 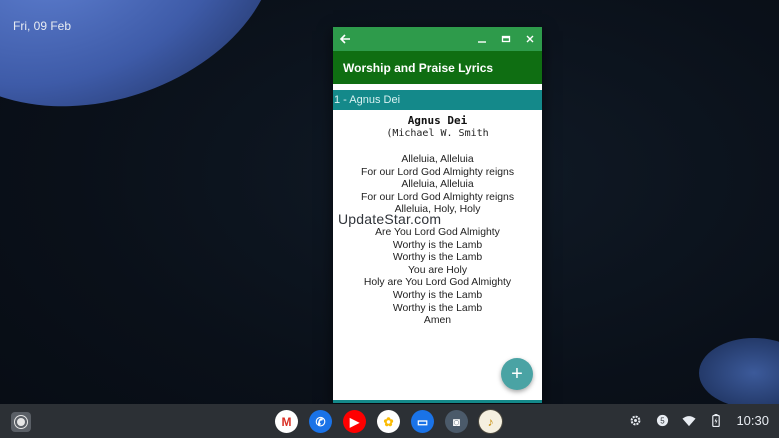 I want to click on launcher-icon, so click(x=21, y=422).